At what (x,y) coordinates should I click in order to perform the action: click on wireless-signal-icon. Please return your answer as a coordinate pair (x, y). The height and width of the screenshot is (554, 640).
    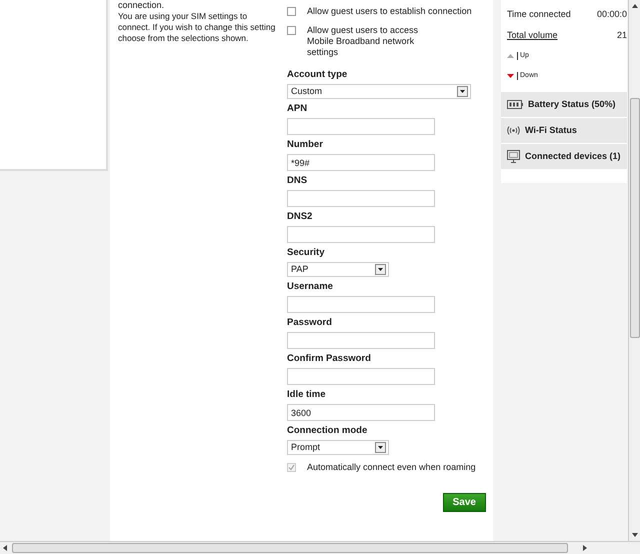
    Looking at the image, I should click on (513, 130).